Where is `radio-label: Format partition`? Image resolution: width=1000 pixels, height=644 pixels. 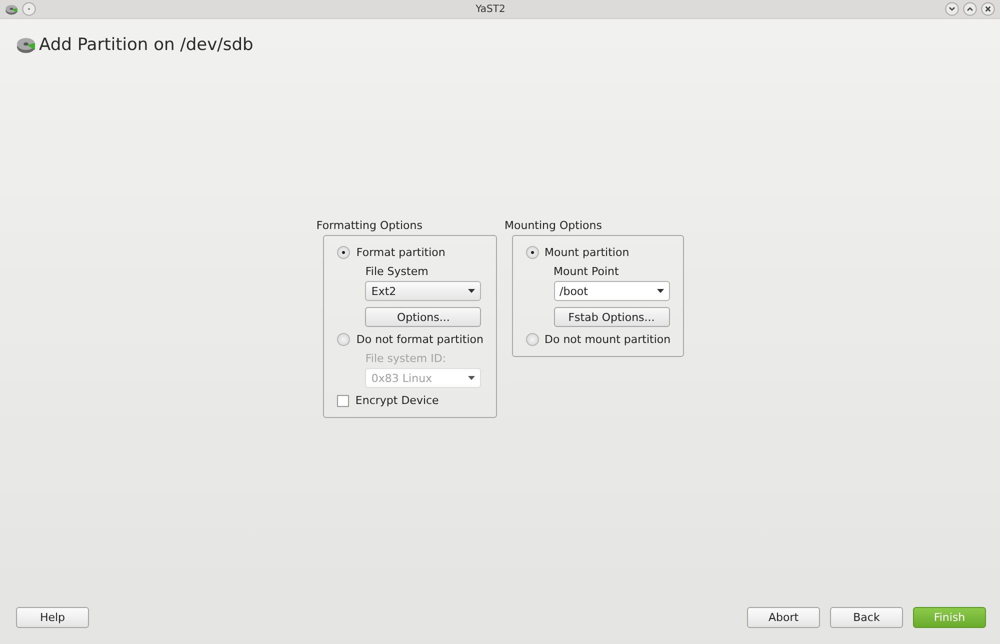
radio-label: Format partition is located at coordinates (401, 252).